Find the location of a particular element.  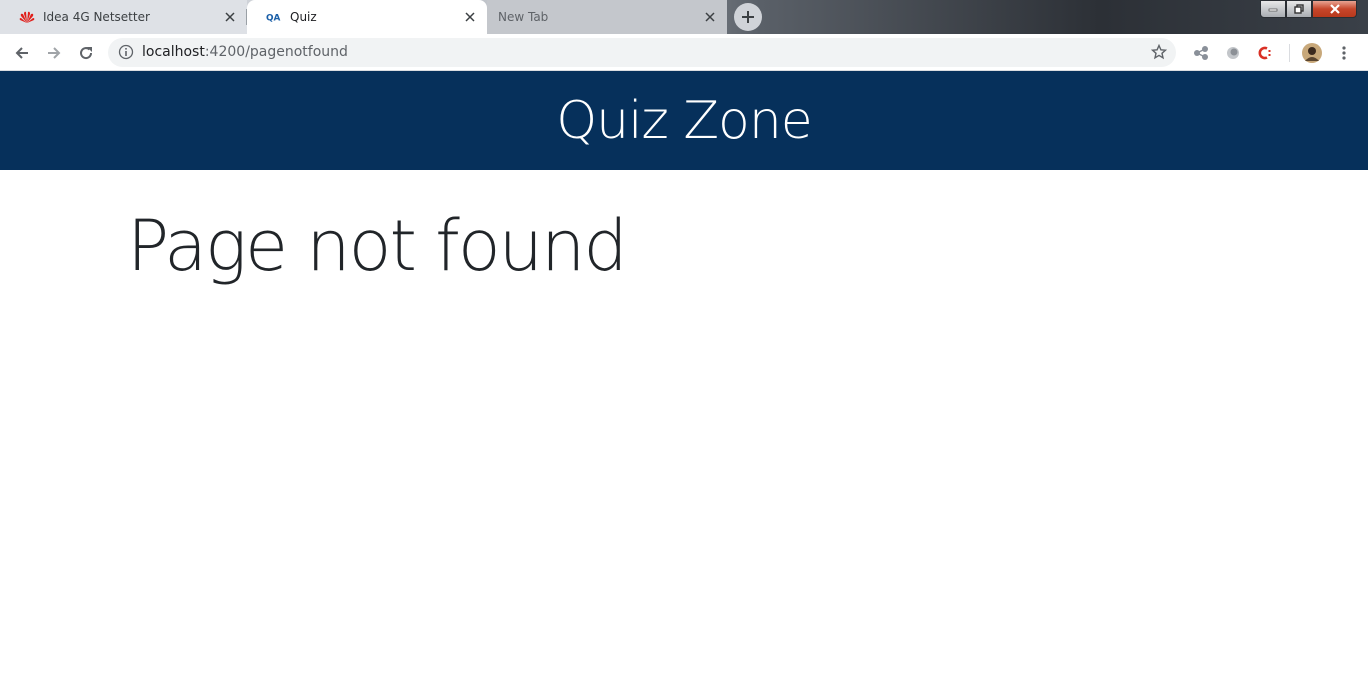

browser-menu-button is located at coordinates (1344, 53).